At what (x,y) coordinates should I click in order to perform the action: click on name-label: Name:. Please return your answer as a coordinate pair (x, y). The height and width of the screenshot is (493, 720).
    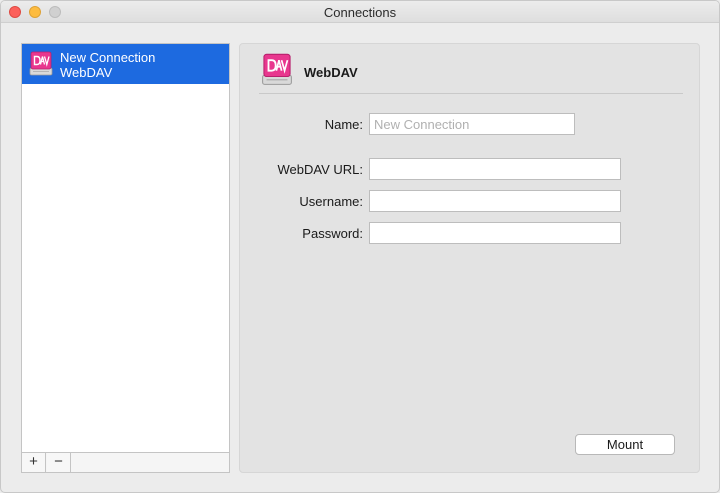
    Looking at the image, I should click on (343, 124).